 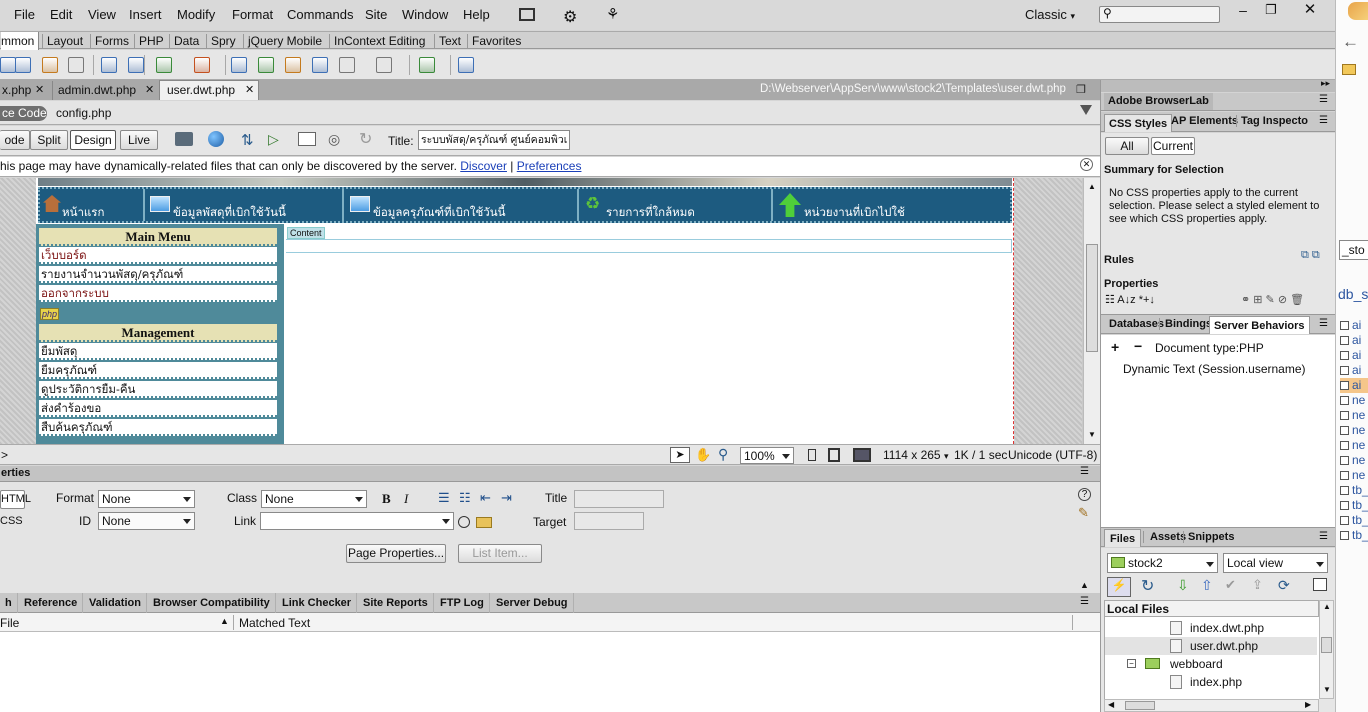 I want to click on email-link-icon, so click(x=23, y=65).